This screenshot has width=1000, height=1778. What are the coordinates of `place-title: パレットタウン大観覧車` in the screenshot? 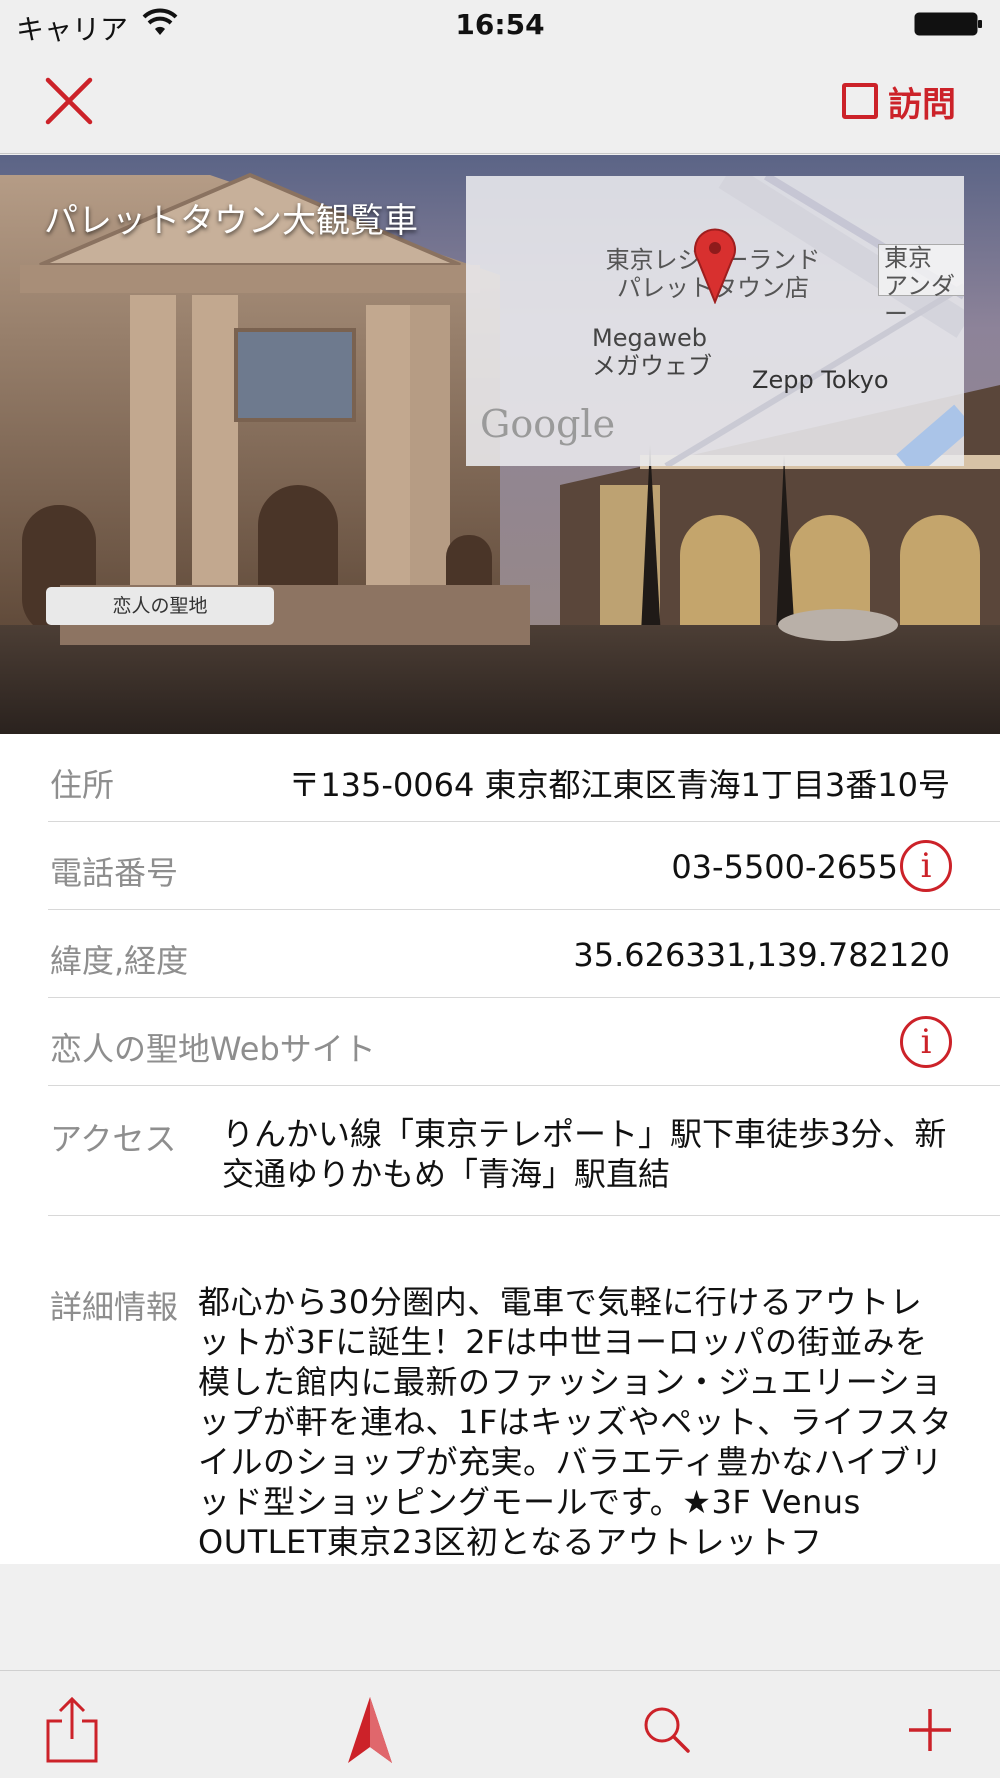 It's located at (231, 221).